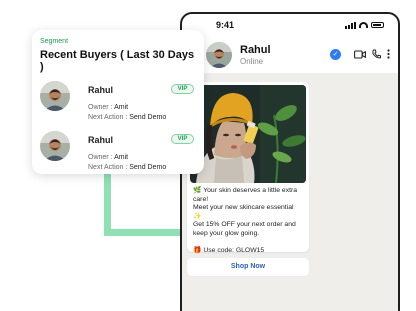 Image resolution: width=416 pixels, height=311 pixels. Describe the element at coordinates (376, 55) in the screenshot. I see `phone-call-icon` at that location.